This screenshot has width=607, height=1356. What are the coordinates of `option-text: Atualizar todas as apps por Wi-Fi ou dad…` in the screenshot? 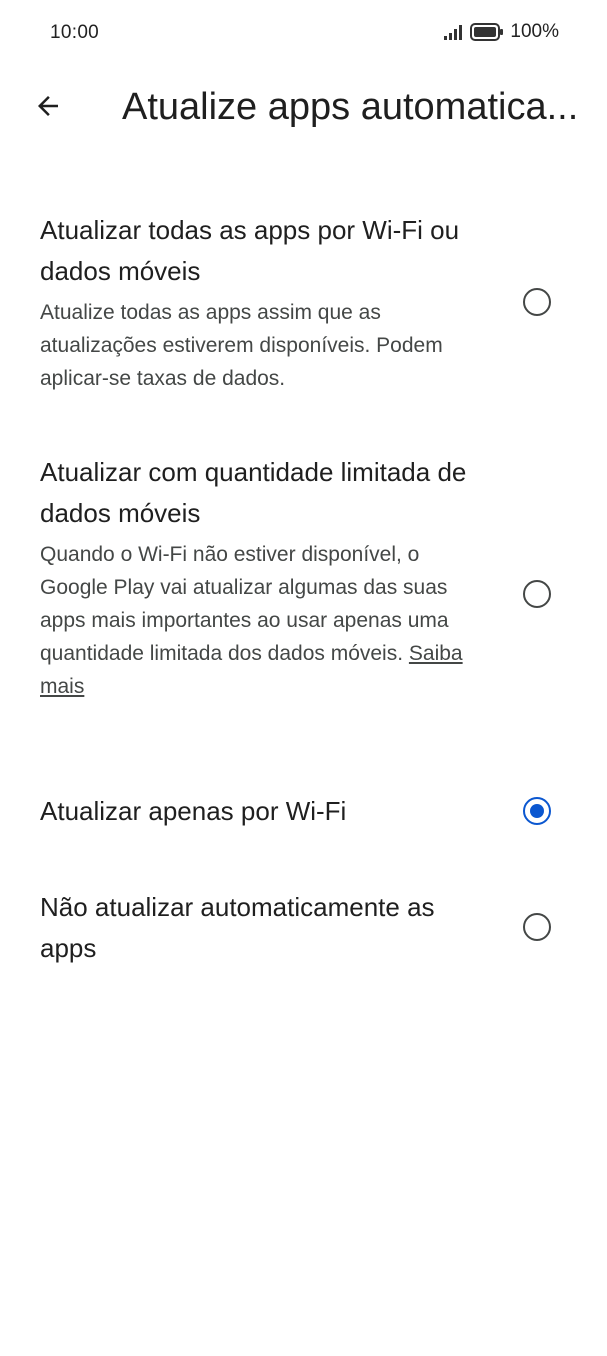 It's located at (255, 302).